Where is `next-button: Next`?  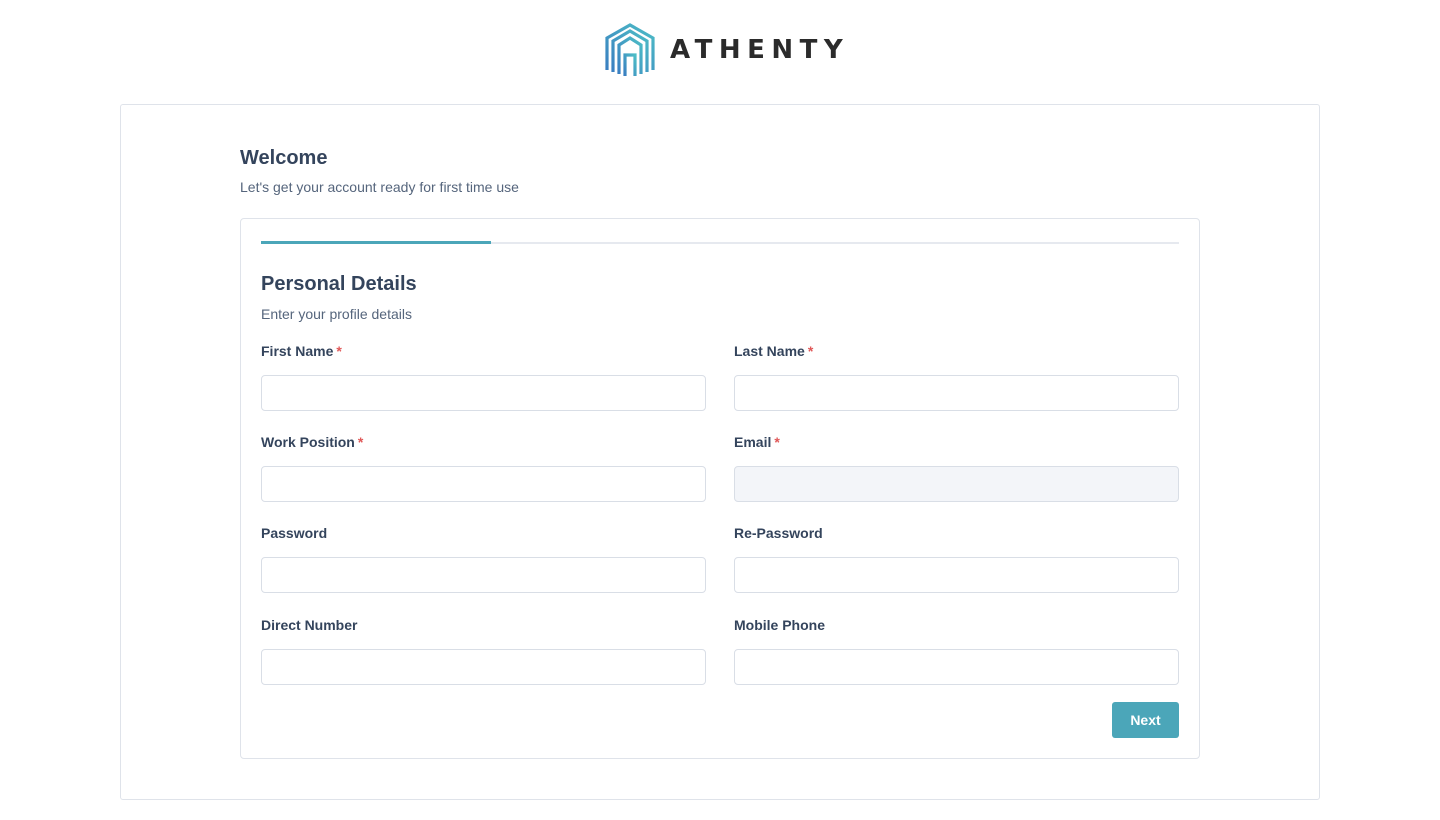
next-button: Next is located at coordinates (1145, 720).